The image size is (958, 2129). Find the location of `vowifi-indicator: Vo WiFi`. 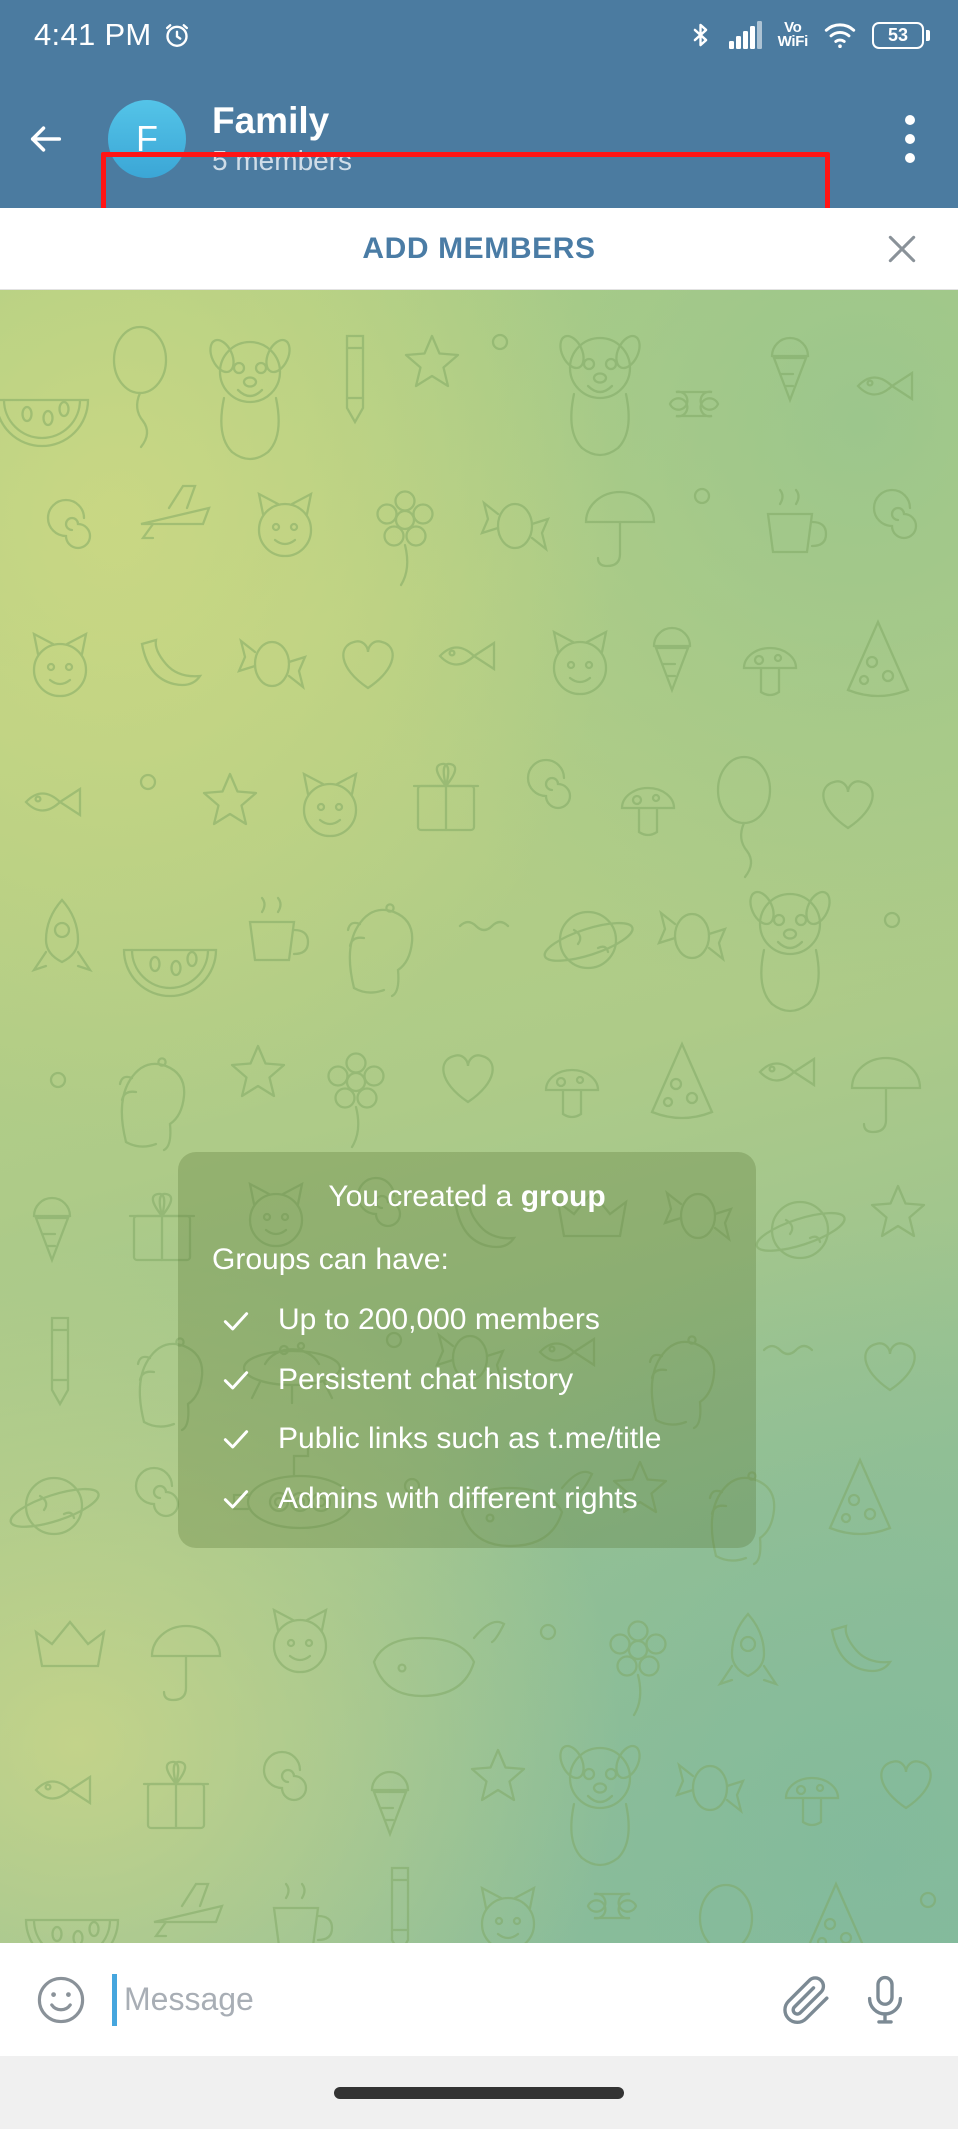

vowifi-indicator: Vo WiFi is located at coordinates (793, 35).